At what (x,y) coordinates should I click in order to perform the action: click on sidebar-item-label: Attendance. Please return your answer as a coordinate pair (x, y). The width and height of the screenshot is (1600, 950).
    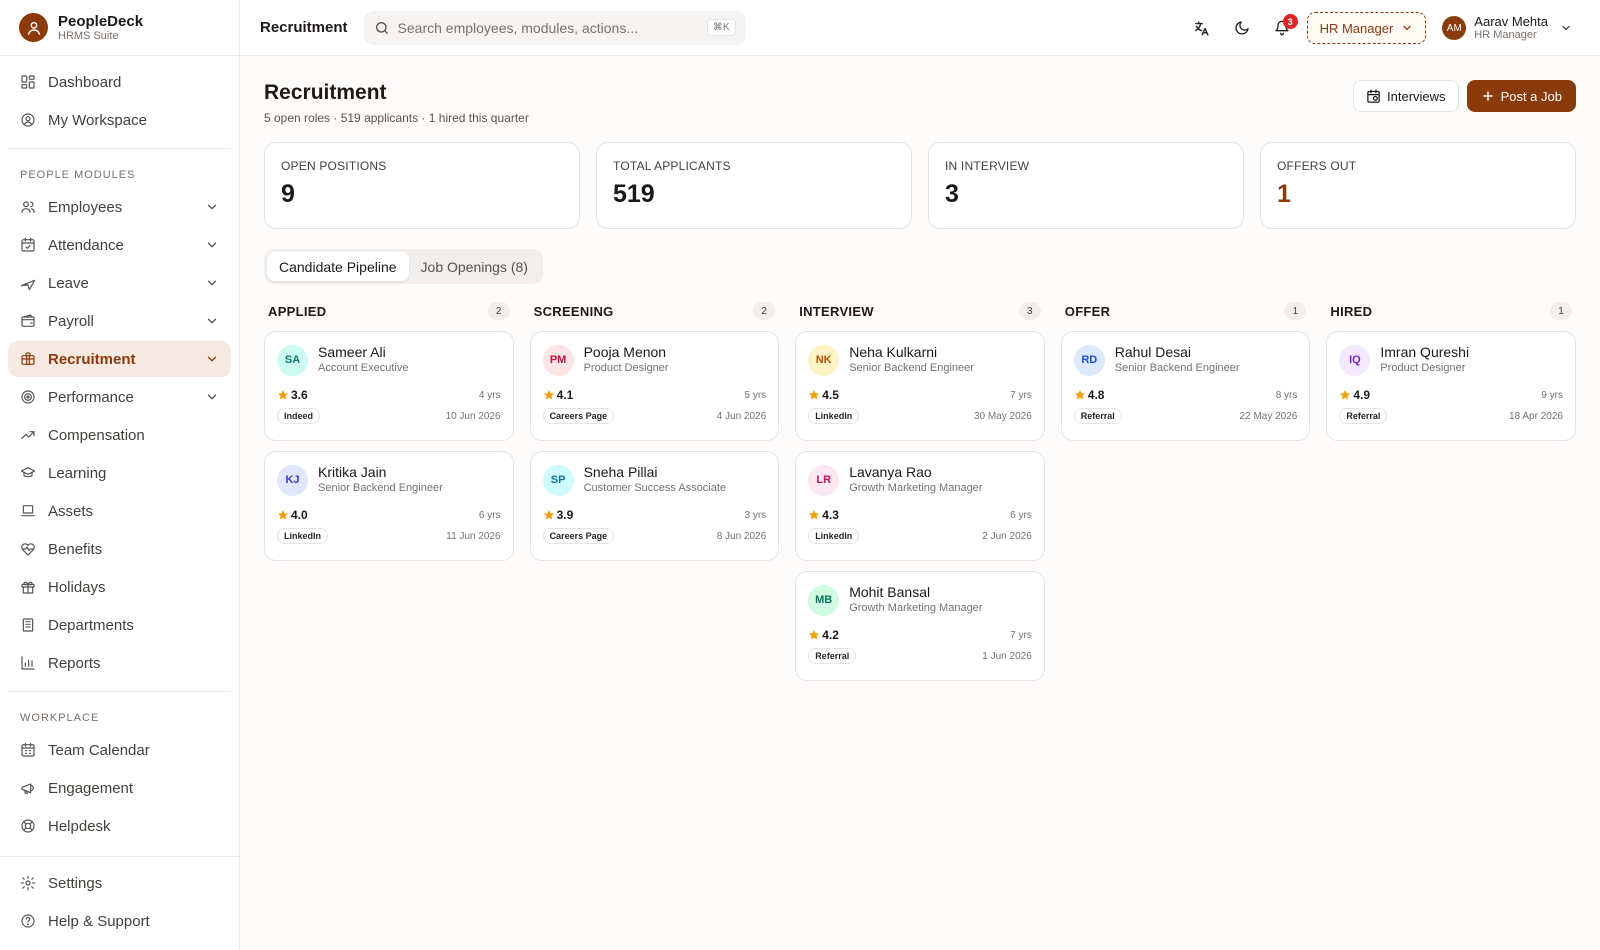
    Looking at the image, I should click on (86, 245).